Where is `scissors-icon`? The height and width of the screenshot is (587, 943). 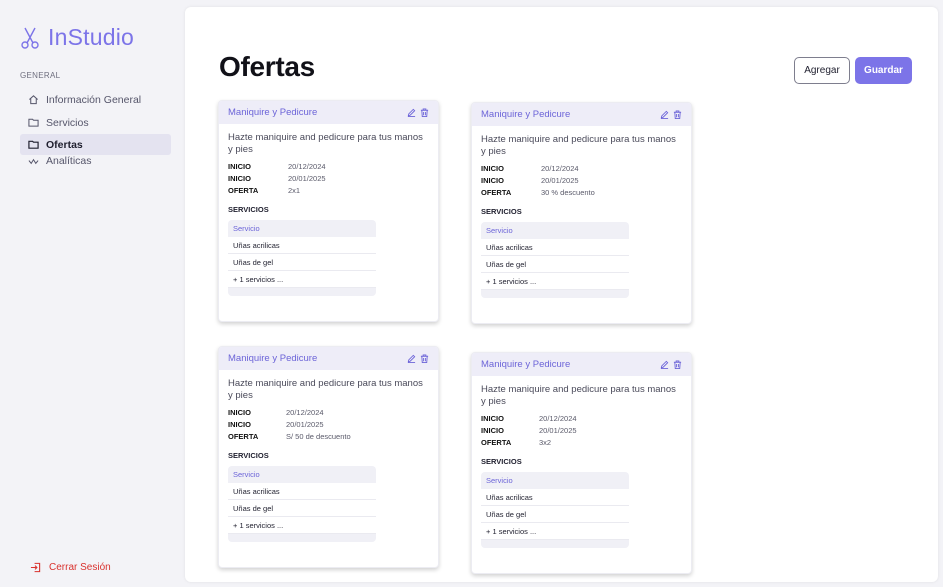 scissors-icon is located at coordinates (30, 38).